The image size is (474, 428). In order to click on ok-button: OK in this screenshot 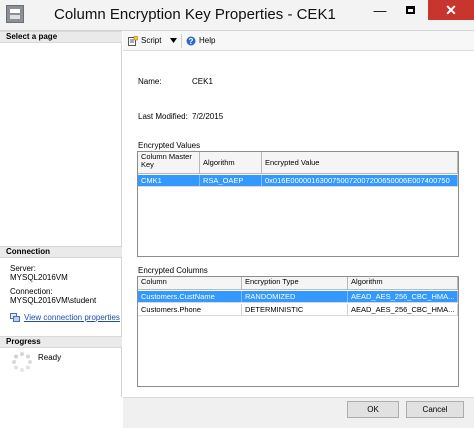, I will do `click(373, 409)`.